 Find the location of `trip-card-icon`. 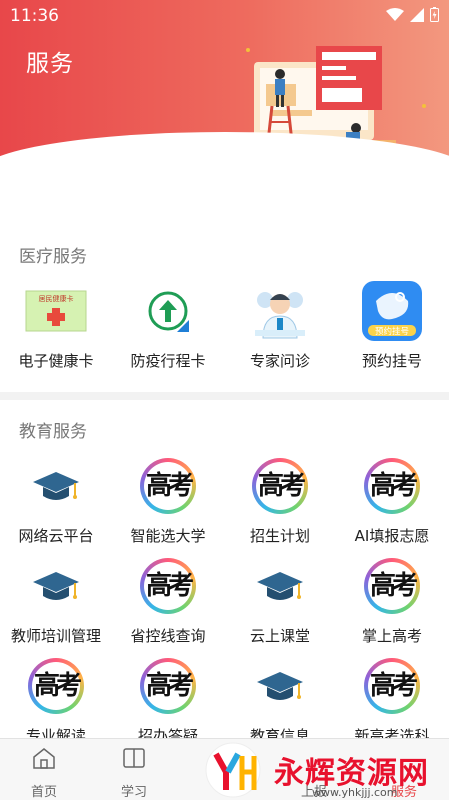

trip-card-icon is located at coordinates (168, 311).